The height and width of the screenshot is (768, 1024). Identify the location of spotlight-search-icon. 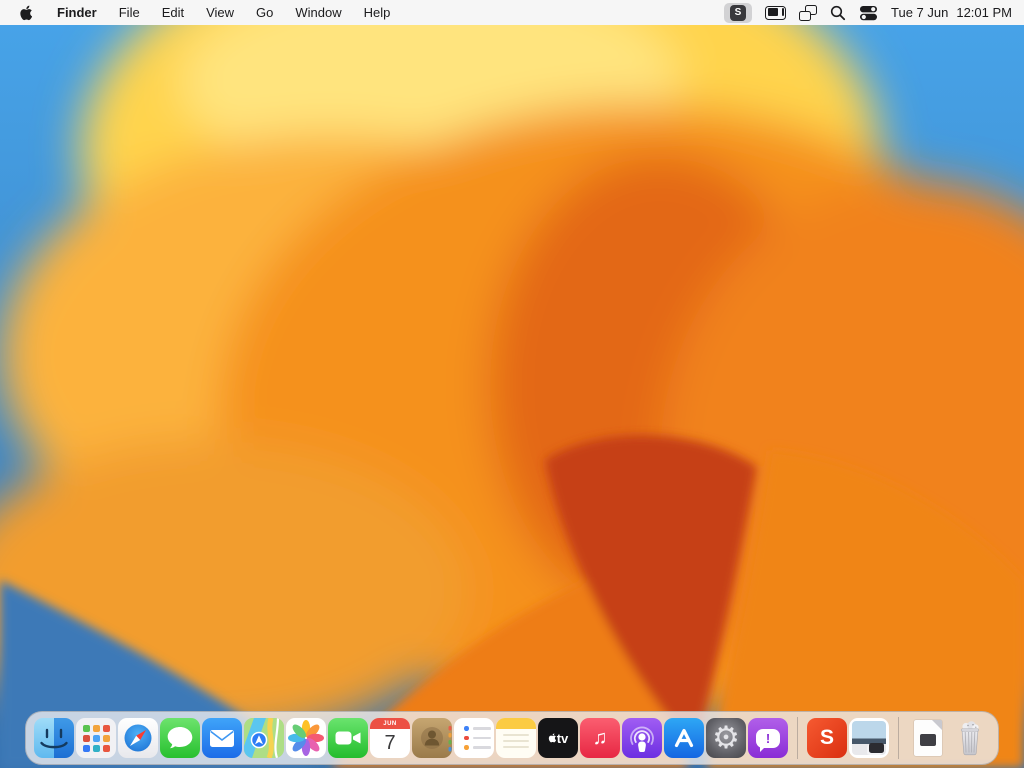
(838, 13).